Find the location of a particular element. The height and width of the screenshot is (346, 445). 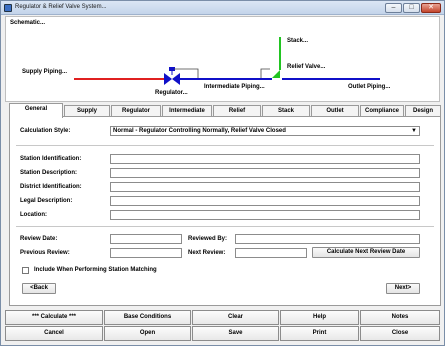

back-button: <Back is located at coordinates (39, 288).